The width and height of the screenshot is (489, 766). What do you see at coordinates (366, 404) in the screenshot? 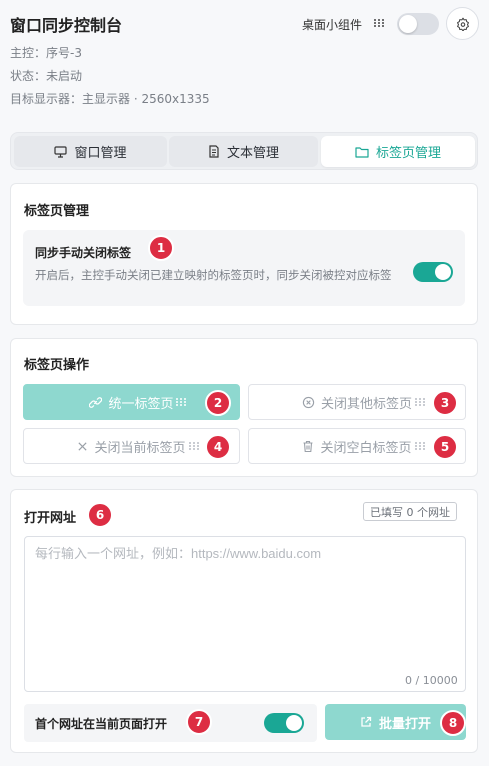
I see `button-label: 关闭其他标签页` at bounding box center [366, 404].